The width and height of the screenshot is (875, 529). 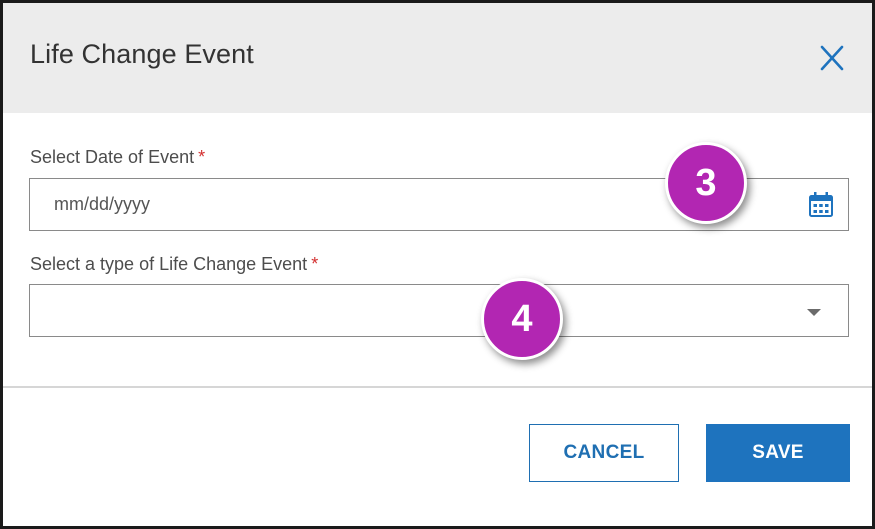 I want to click on date-field-label: Select Date of Event *, so click(x=117, y=157).